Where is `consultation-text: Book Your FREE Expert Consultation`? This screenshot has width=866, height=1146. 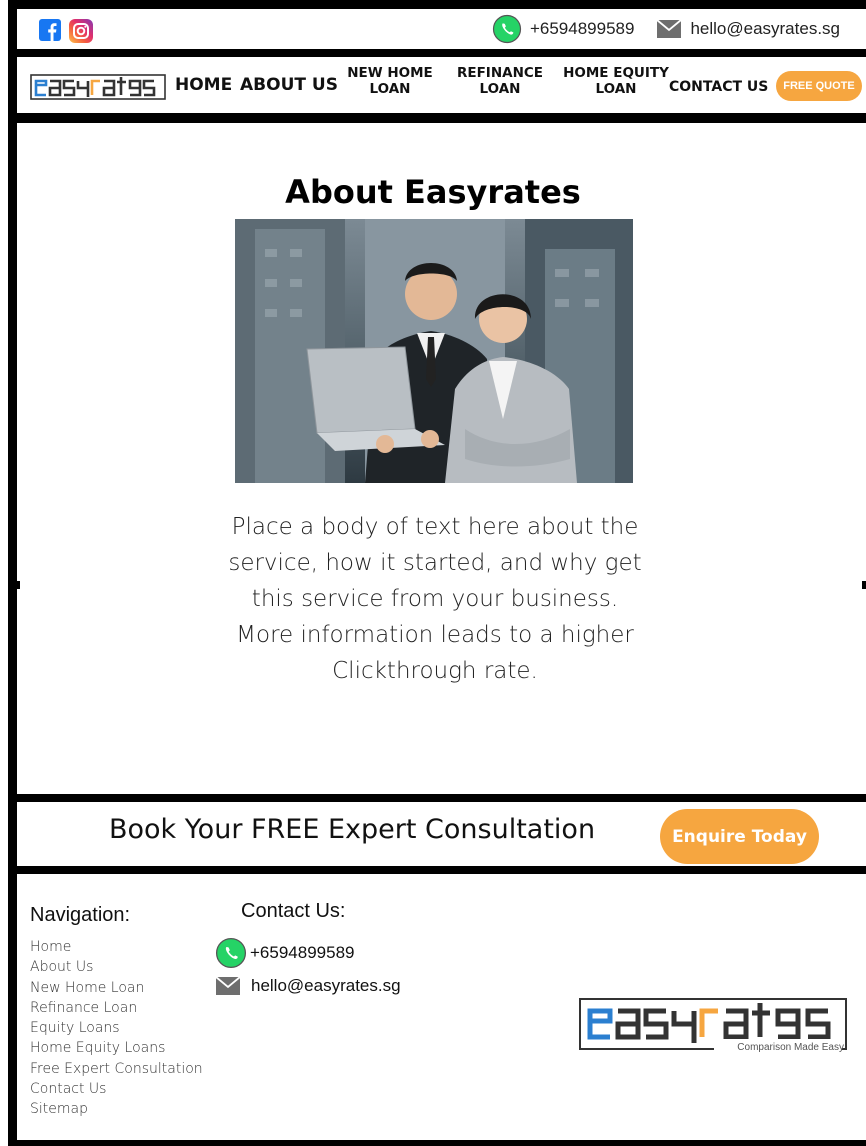
consultation-text: Book Your FREE Expert Consultation is located at coordinates (352, 829).